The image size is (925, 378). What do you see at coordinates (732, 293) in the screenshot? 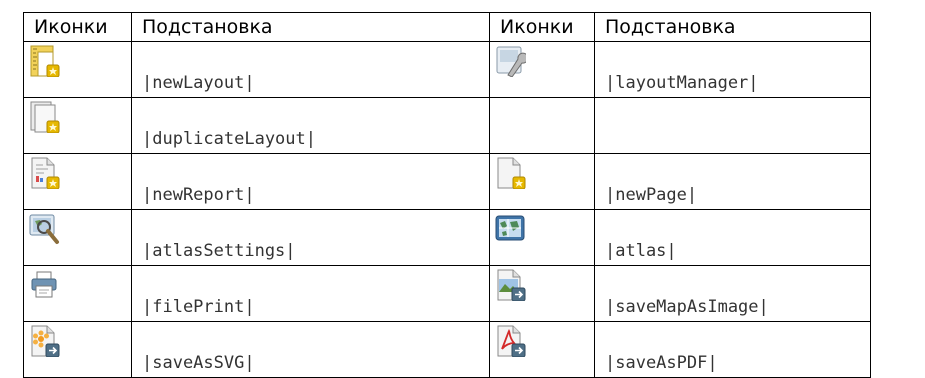
I see `substitution-code: |saveMapAsImage|` at bounding box center [732, 293].